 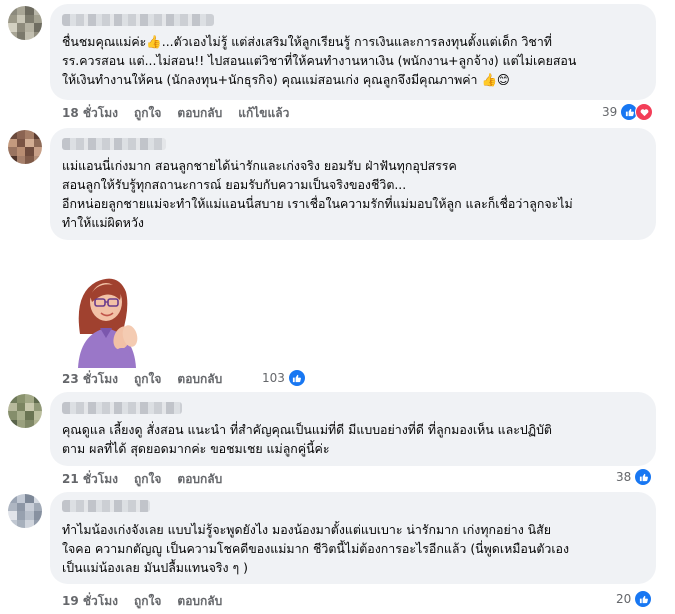 I want to click on love-icon, so click(x=644, y=112).